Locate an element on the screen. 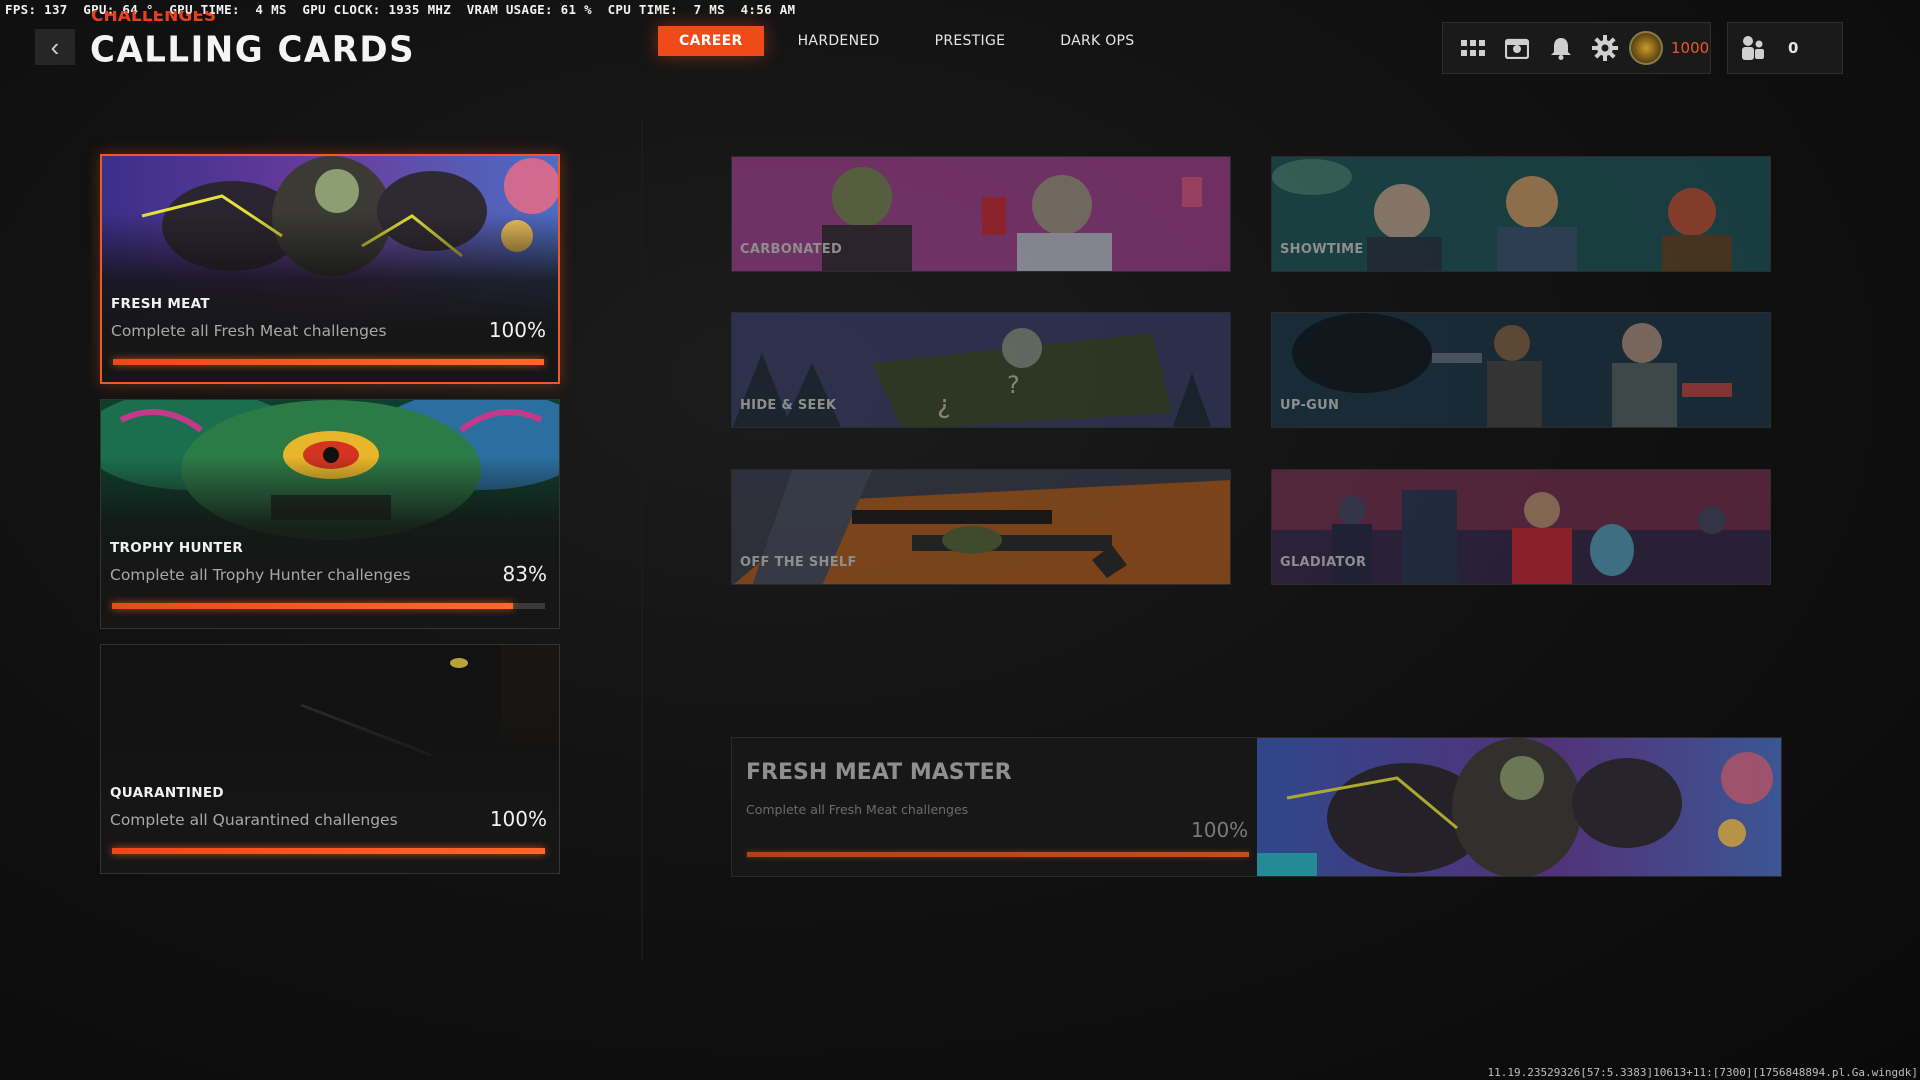 This screenshot has width=1920, height=1080. cod-points-display: 1000 is located at coordinates (1669, 48).